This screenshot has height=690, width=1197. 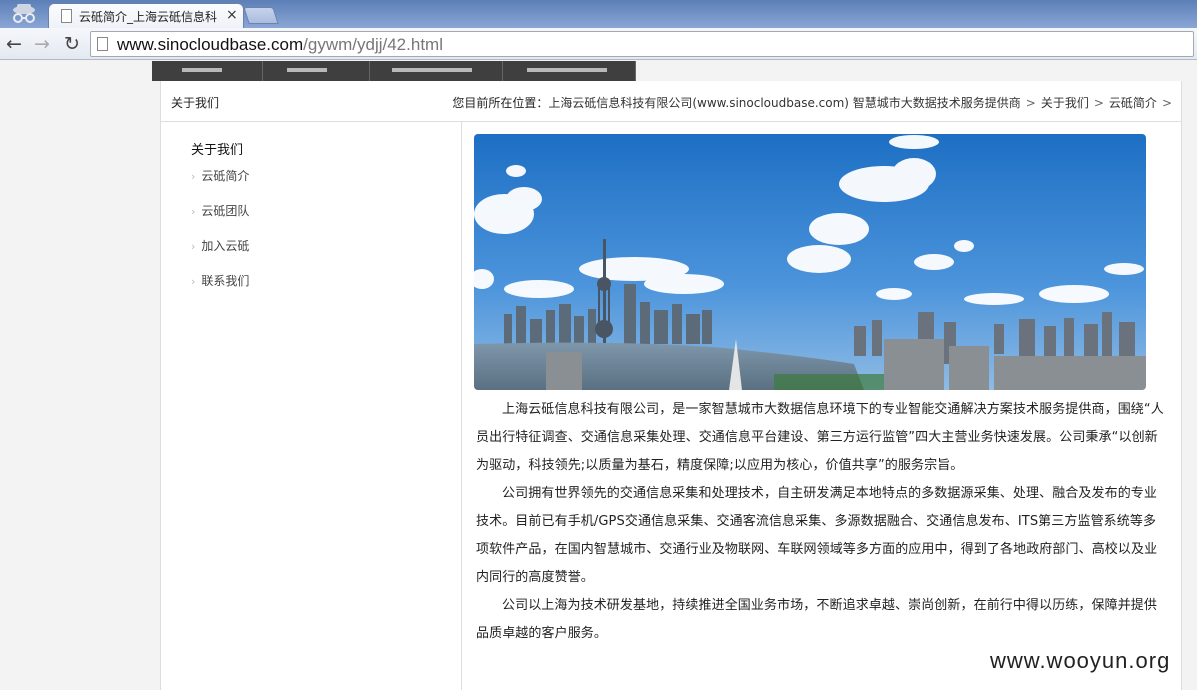 What do you see at coordinates (1065, 103) in the screenshot?
I see `breadcrumb-about: 关于我们` at bounding box center [1065, 103].